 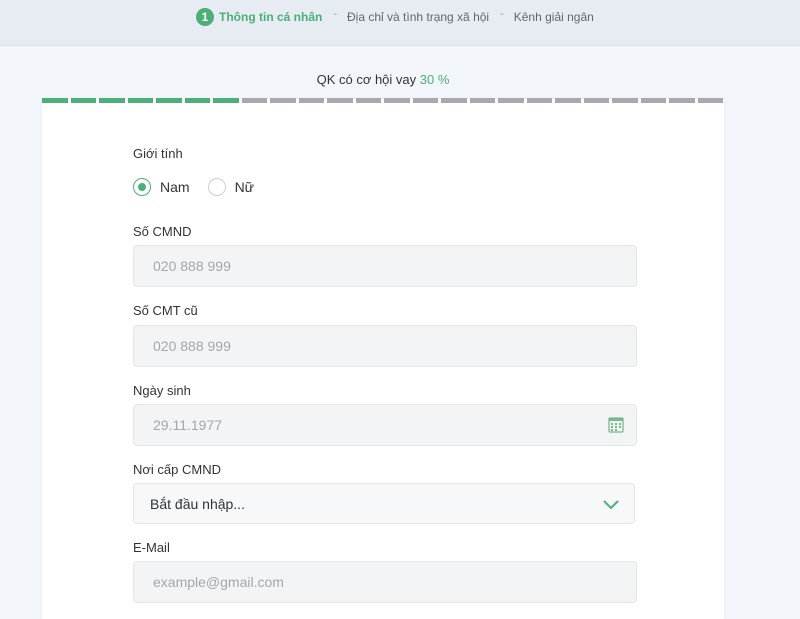 What do you see at coordinates (142, 187) in the screenshot?
I see `gender-radio-male` at bounding box center [142, 187].